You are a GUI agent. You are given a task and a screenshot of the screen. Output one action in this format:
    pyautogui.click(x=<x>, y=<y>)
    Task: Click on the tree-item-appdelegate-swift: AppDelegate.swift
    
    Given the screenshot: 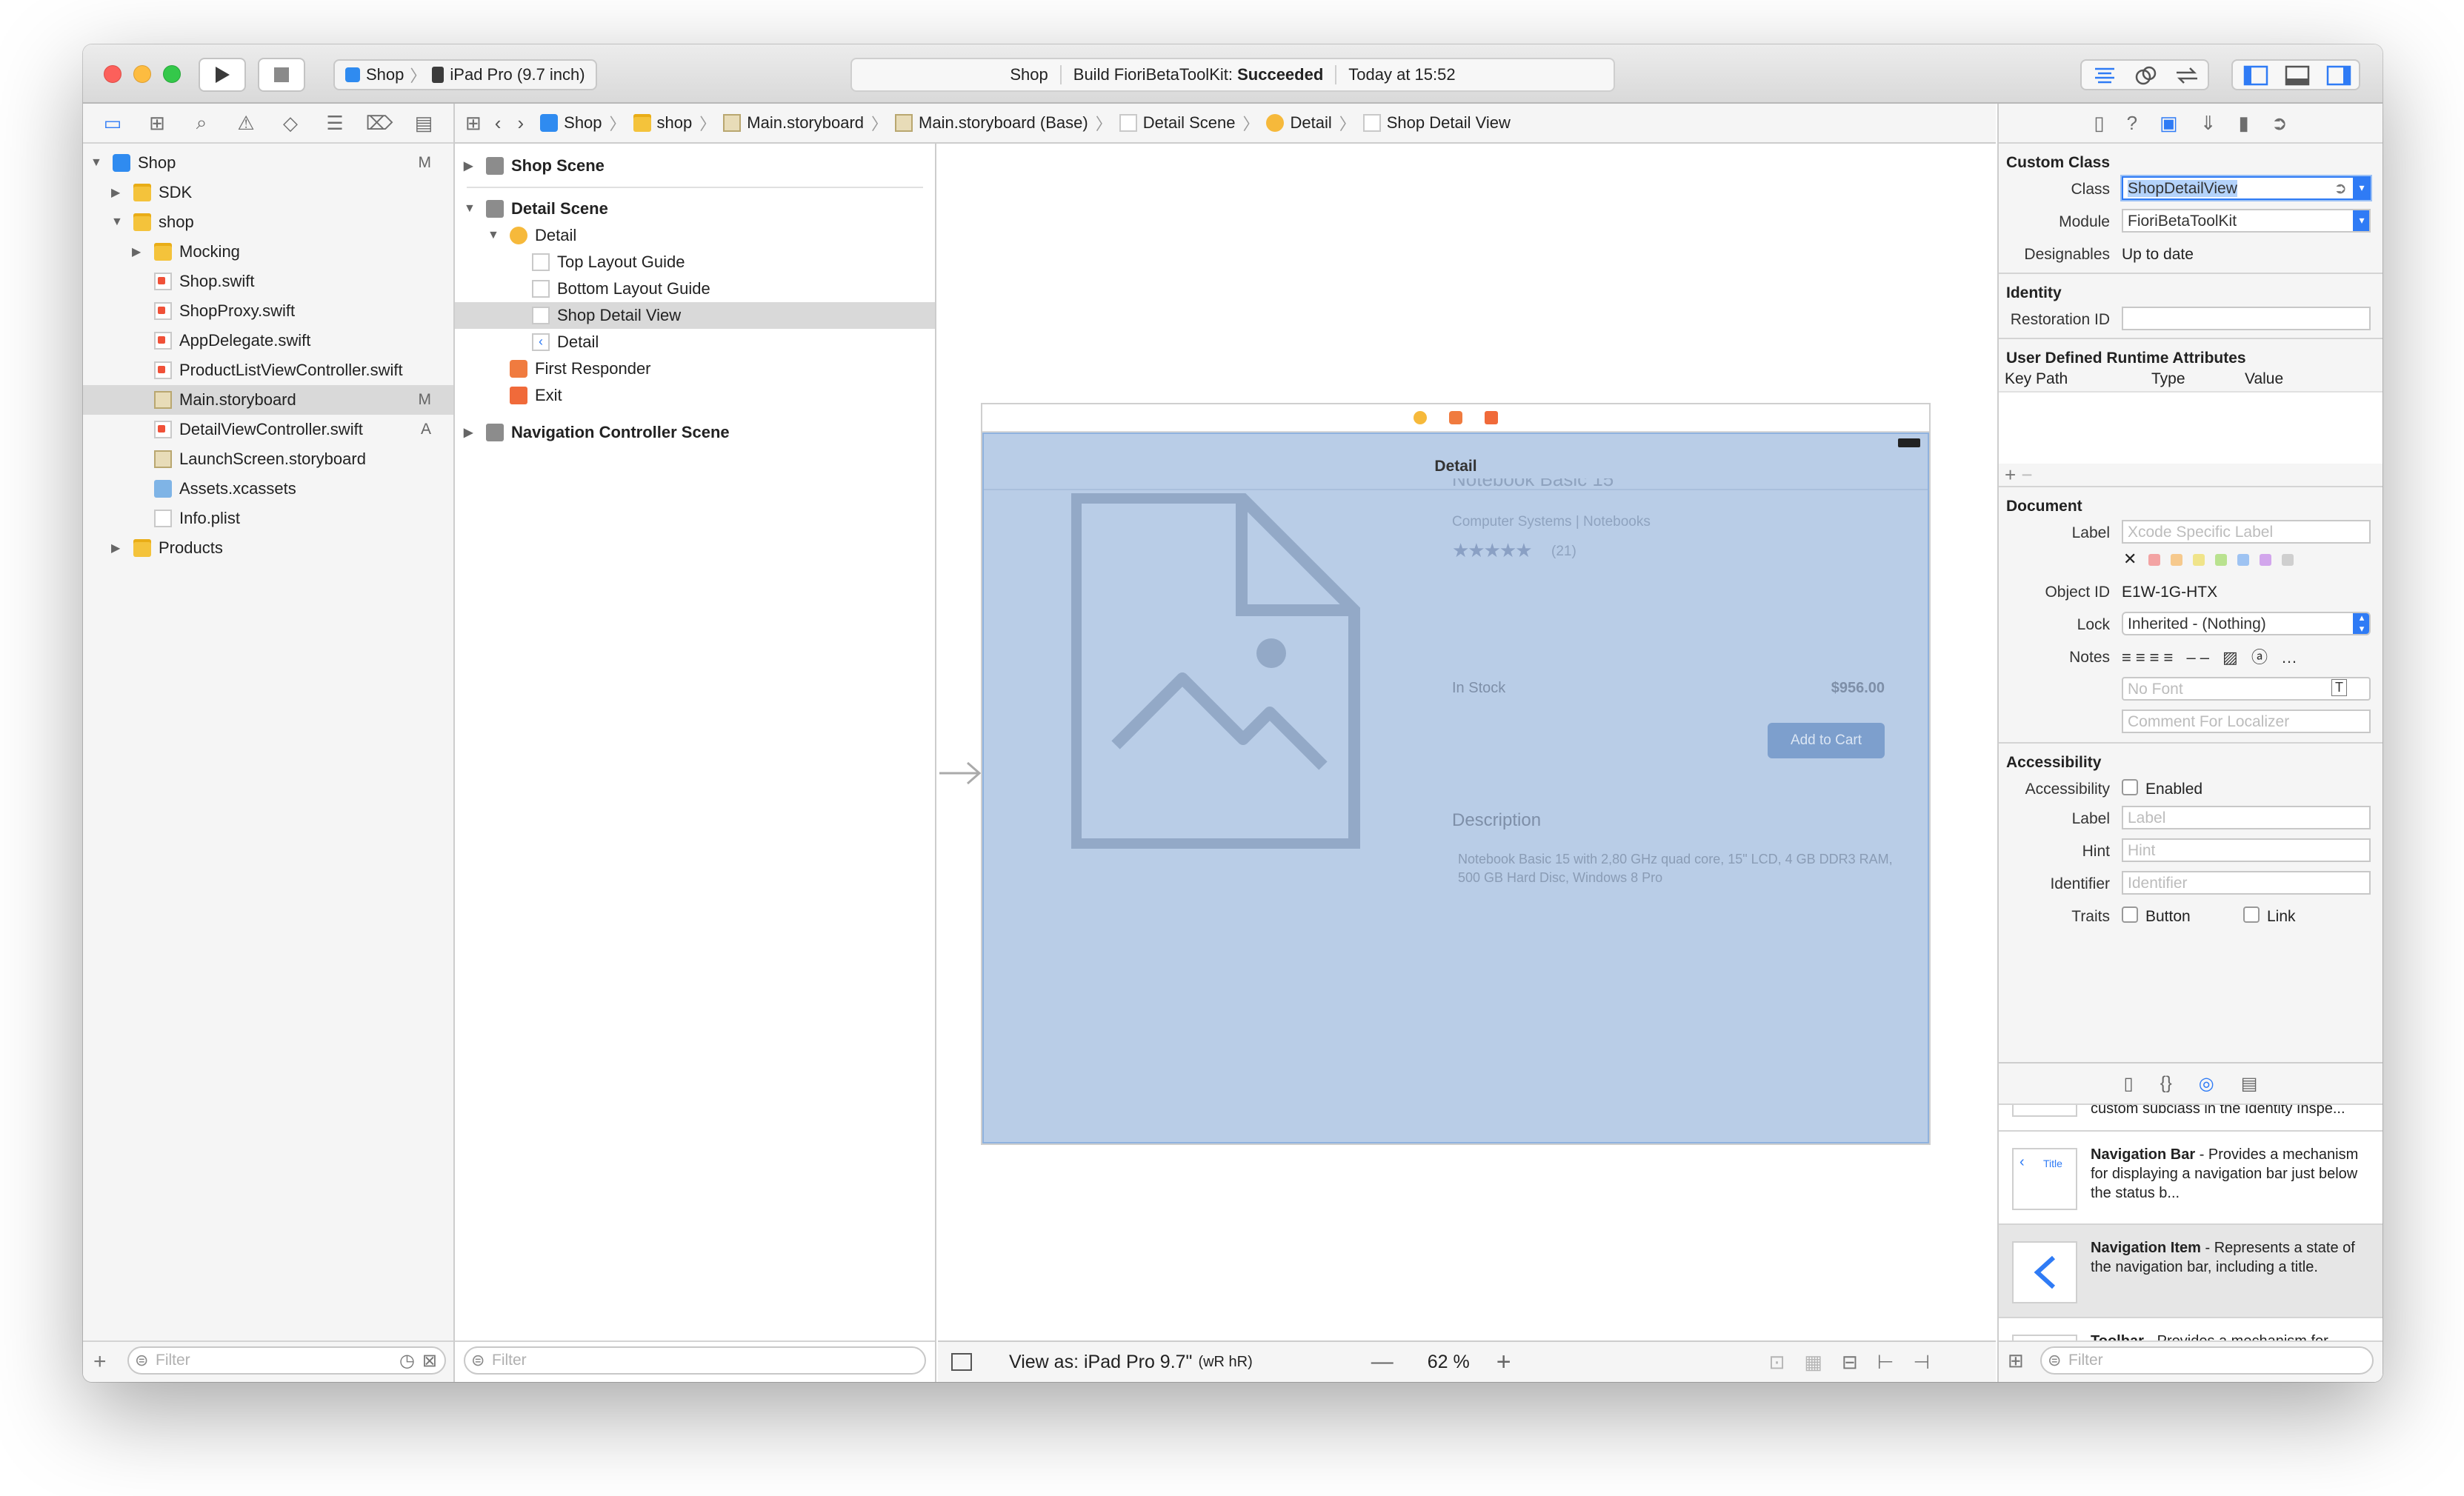 What is the action you would take?
    pyautogui.click(x=268, y=340)
    